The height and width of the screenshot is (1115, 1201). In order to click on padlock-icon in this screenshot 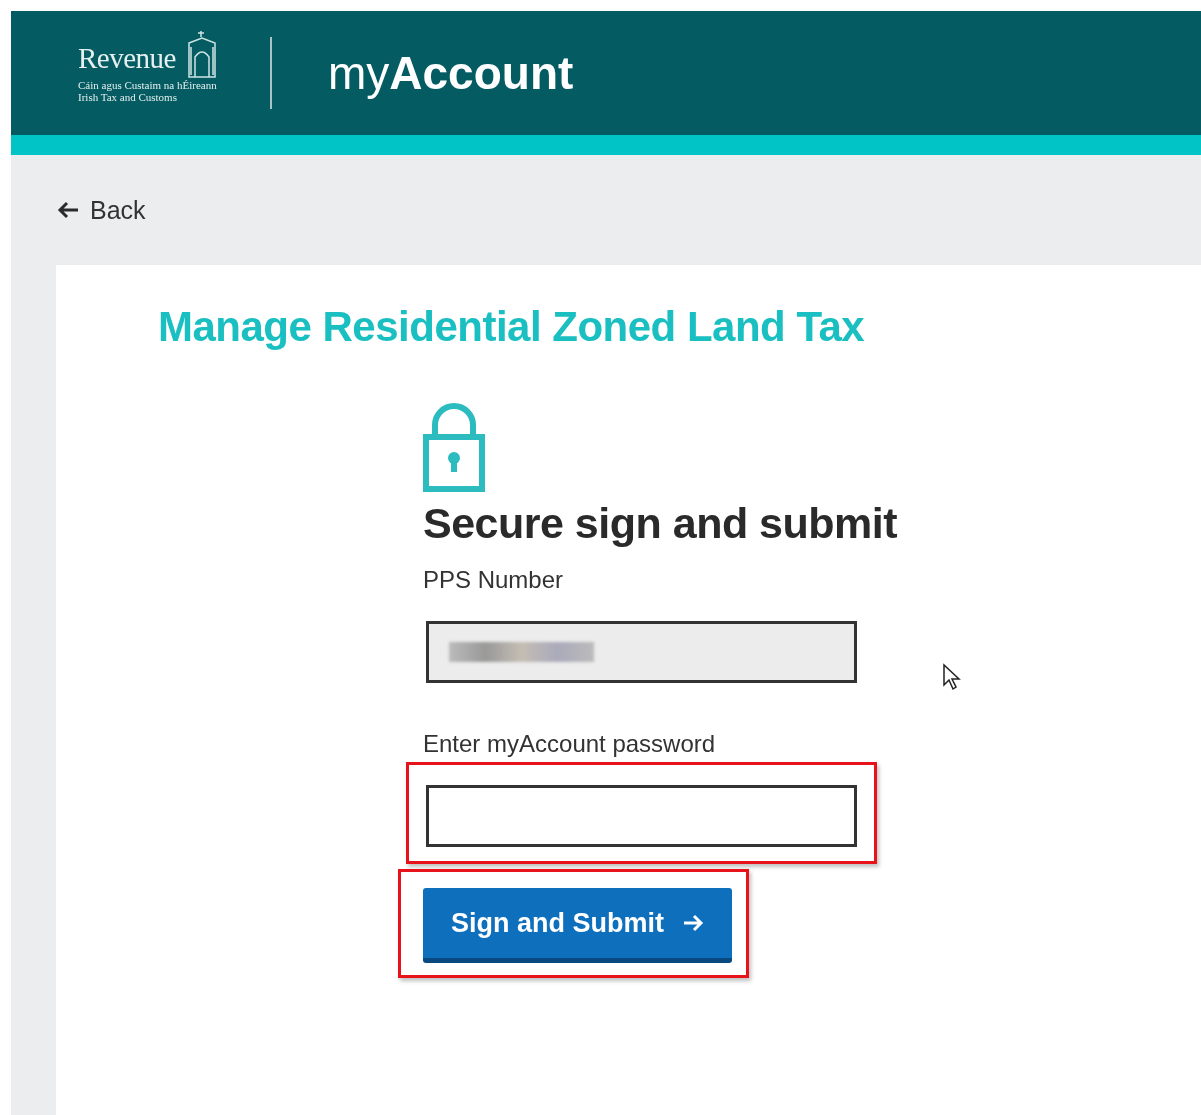, I will do `click(454, 448)`.